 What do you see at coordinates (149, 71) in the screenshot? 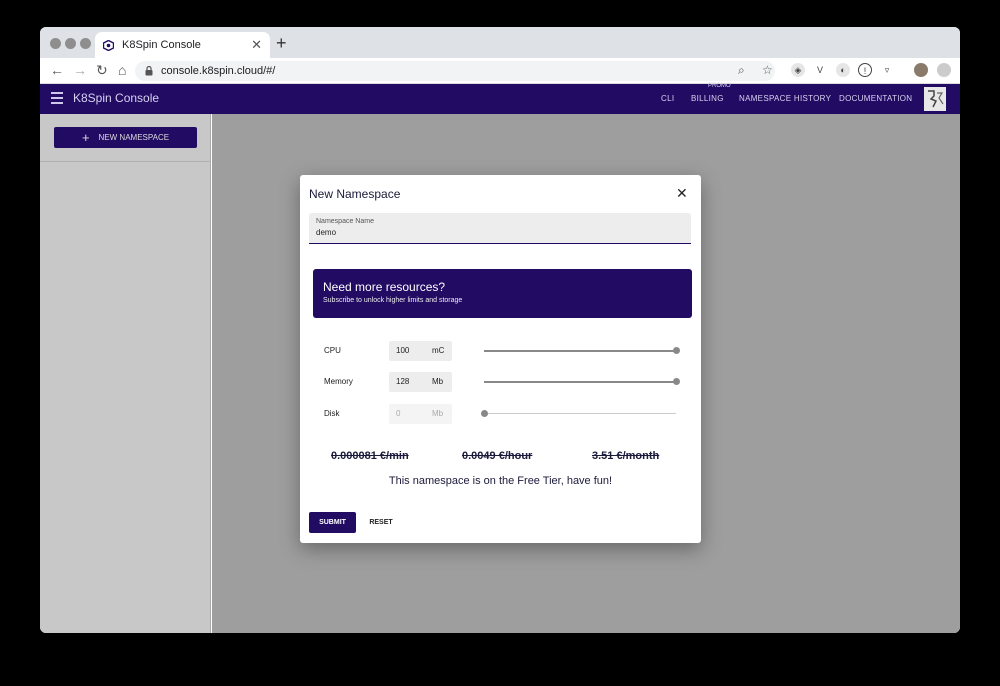
I see `lock-icon` at bounding box center [149, 71].